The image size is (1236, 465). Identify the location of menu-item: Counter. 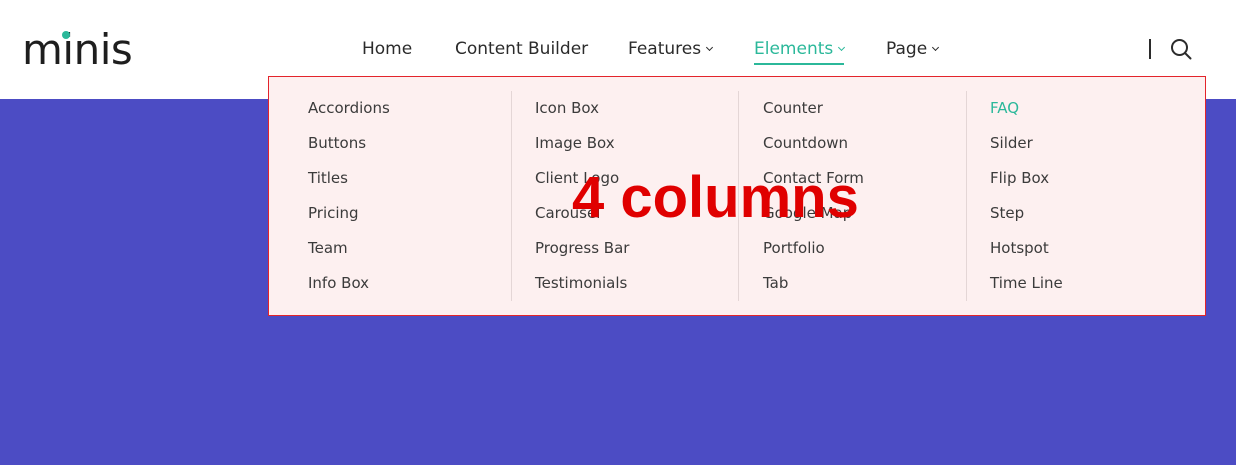
(793, 108).